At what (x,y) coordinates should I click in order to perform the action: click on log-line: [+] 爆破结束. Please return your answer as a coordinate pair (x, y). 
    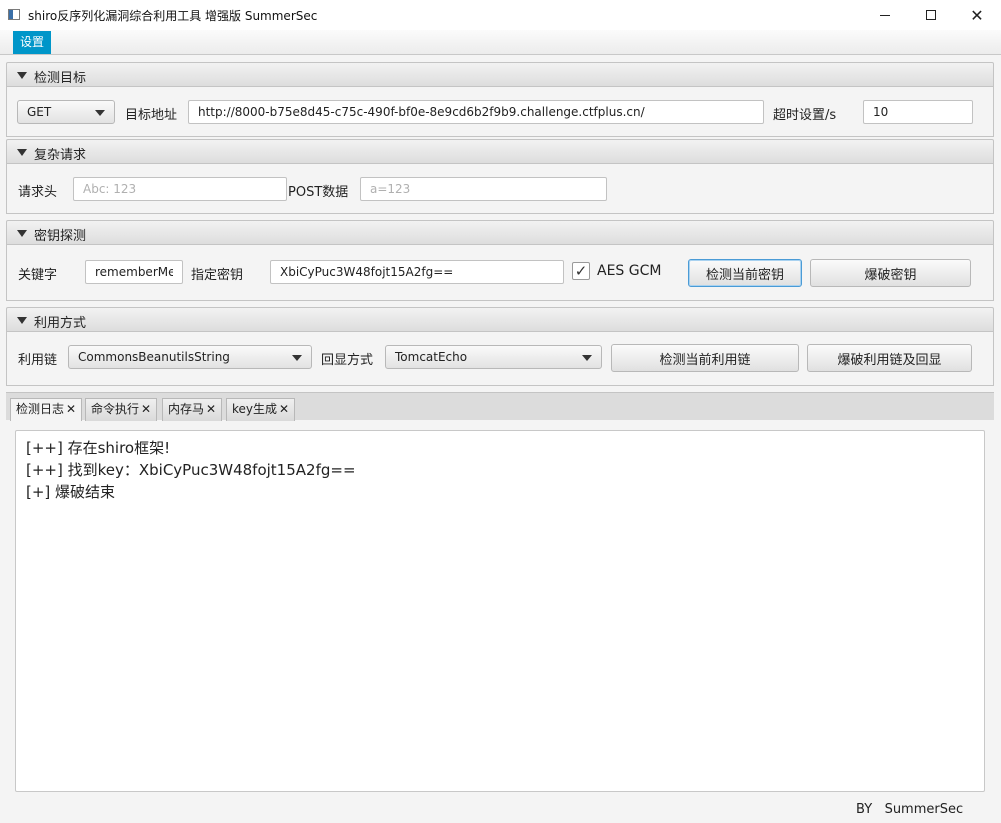
    Looking at the image, I should click on (71, 492).